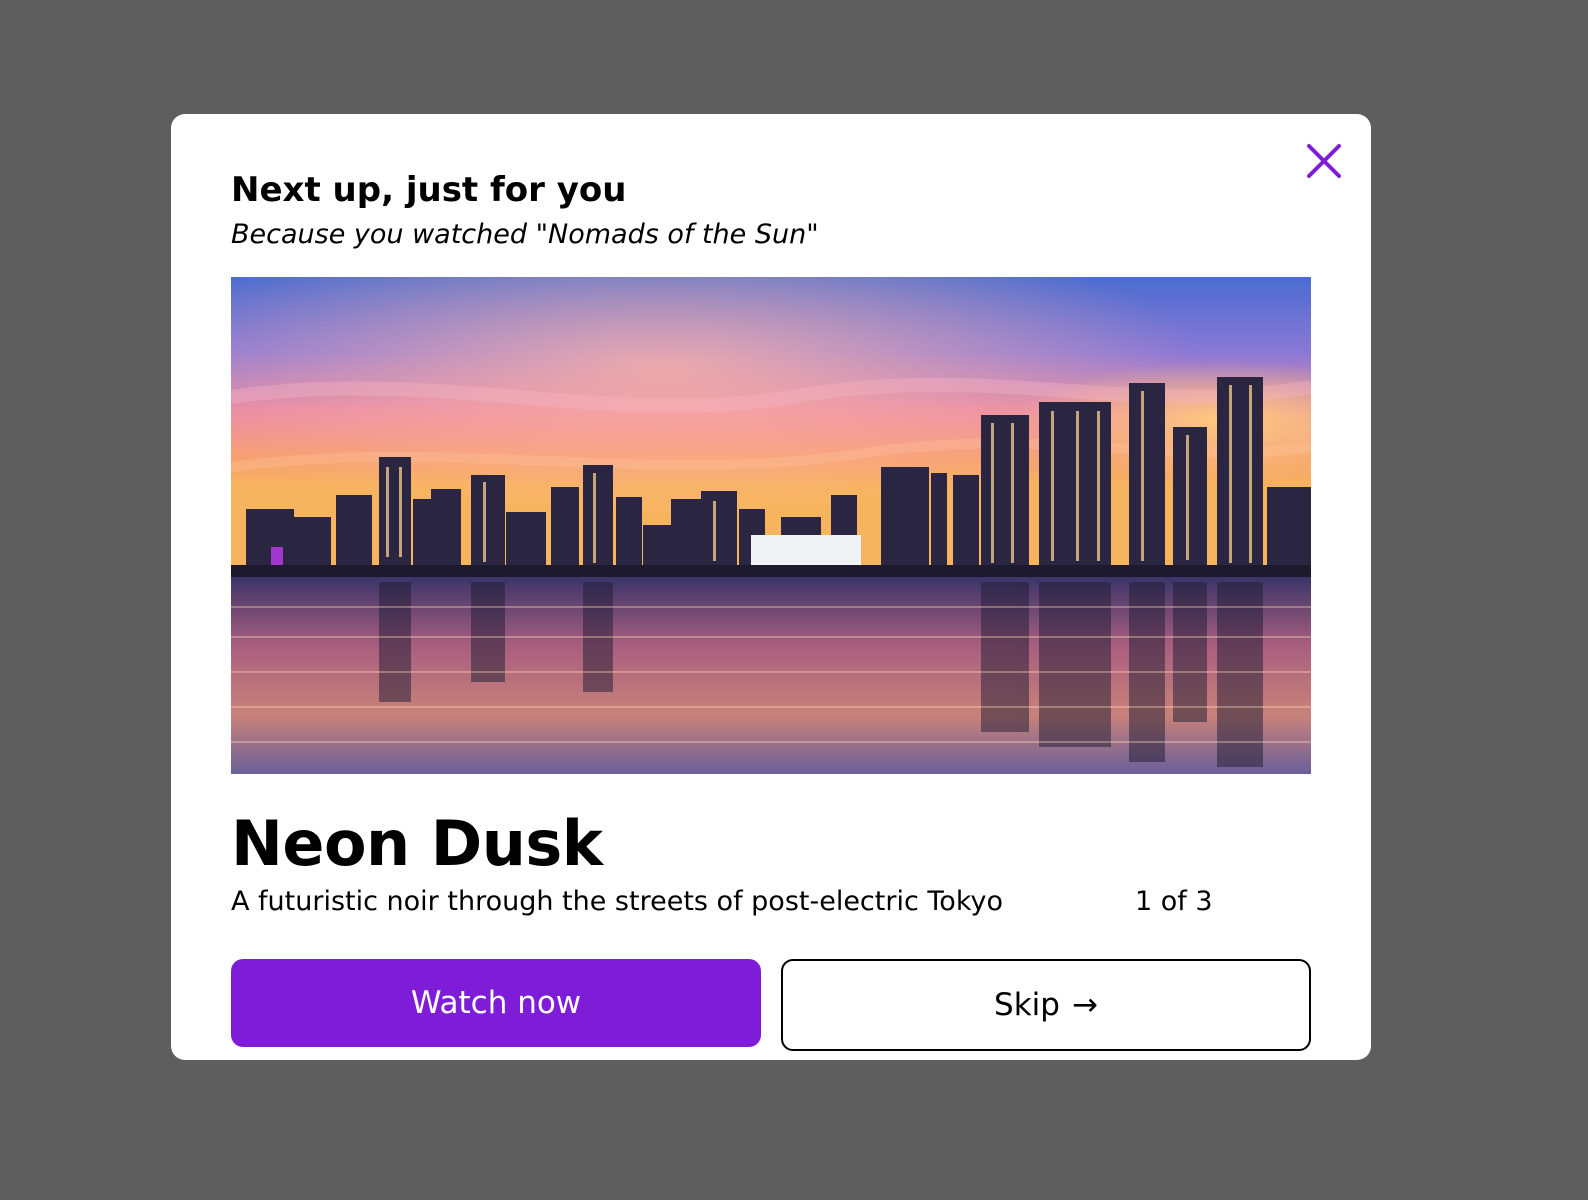 This screenshot has height=1200, width=1588. I want to click on arrow-right-icon: →, so click(1084, 1005).